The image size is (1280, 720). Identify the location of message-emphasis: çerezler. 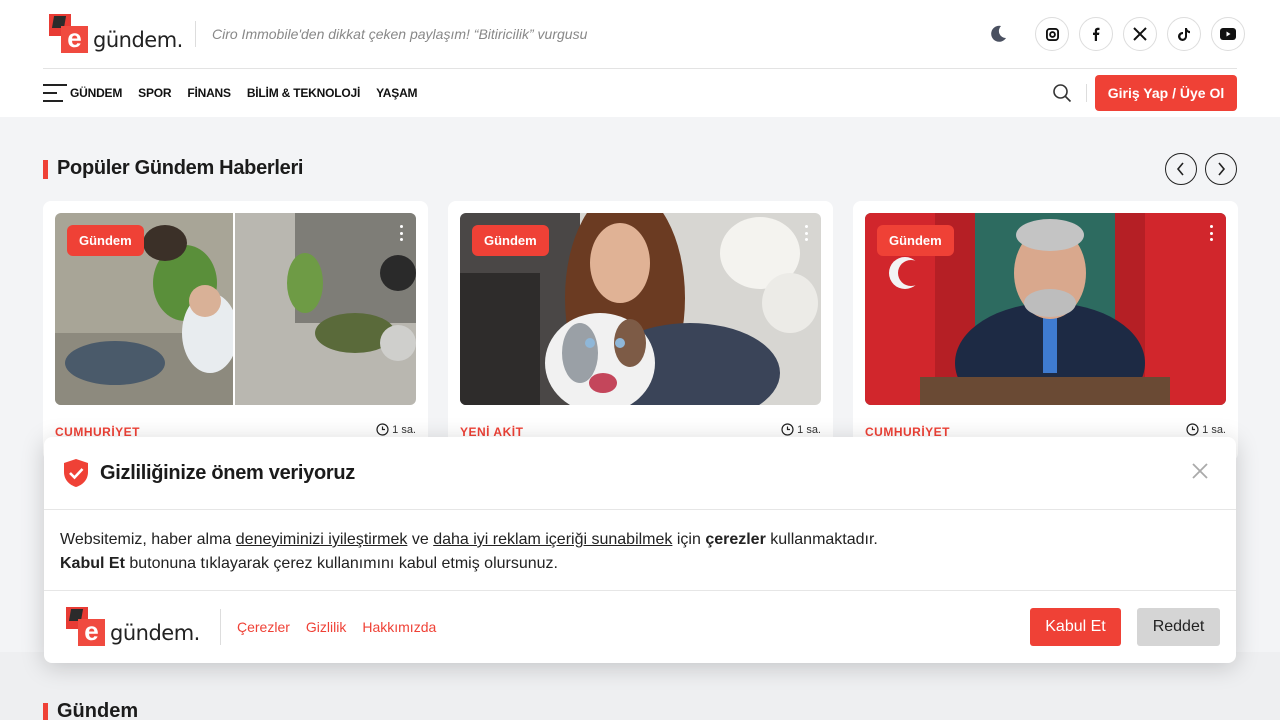
(735, 539).